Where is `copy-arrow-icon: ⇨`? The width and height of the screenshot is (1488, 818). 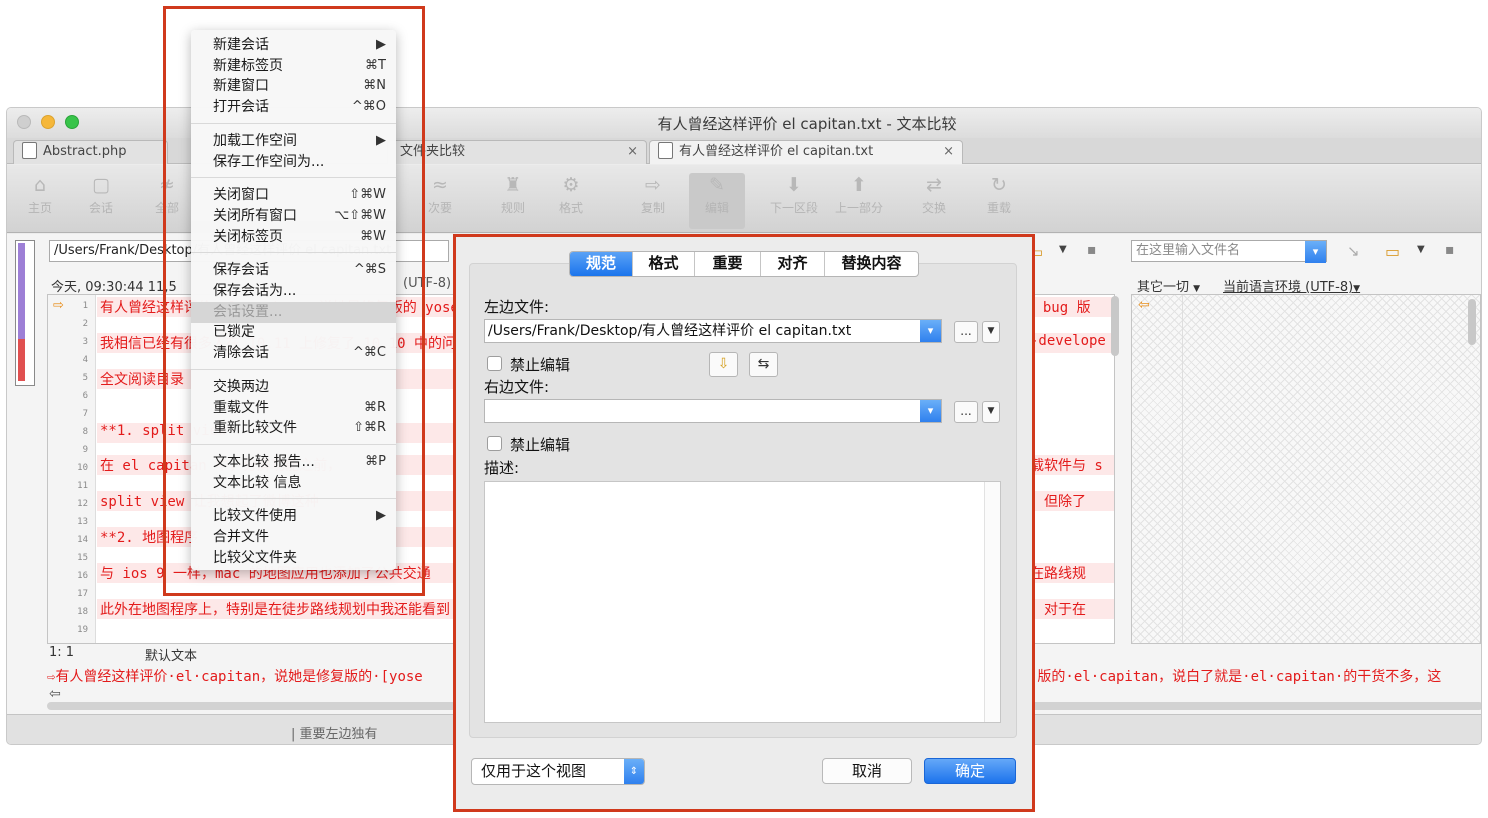
copy-arrow-icon: ⇨ is located at coordinates (653, 185).